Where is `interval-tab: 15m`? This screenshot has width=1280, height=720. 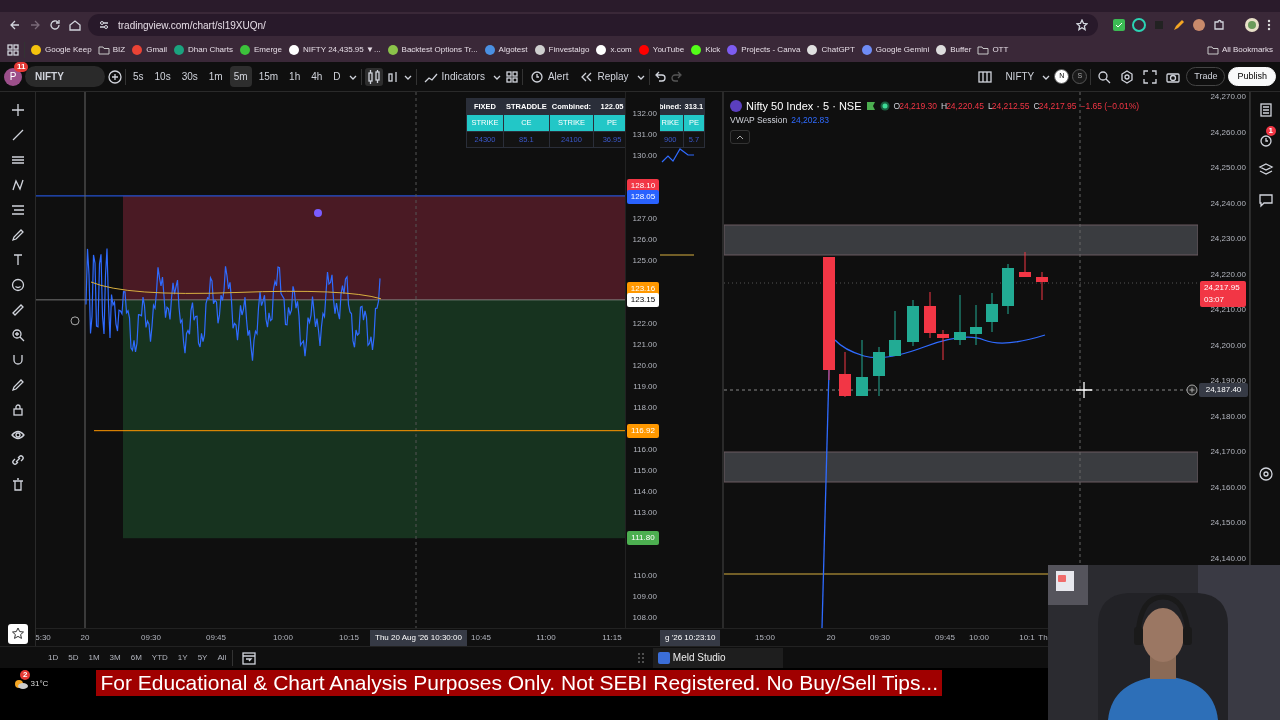
interval-tab: 15m is located at coordinates (268, 76).